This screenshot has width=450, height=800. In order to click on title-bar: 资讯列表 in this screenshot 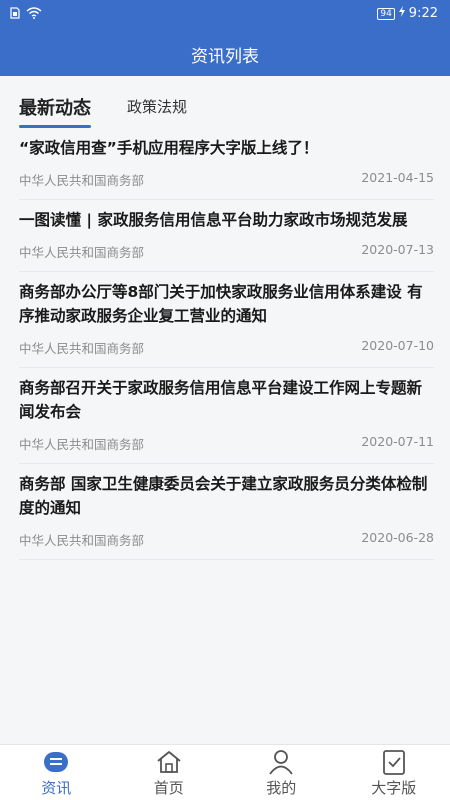, I will do `click(225, 53)`.